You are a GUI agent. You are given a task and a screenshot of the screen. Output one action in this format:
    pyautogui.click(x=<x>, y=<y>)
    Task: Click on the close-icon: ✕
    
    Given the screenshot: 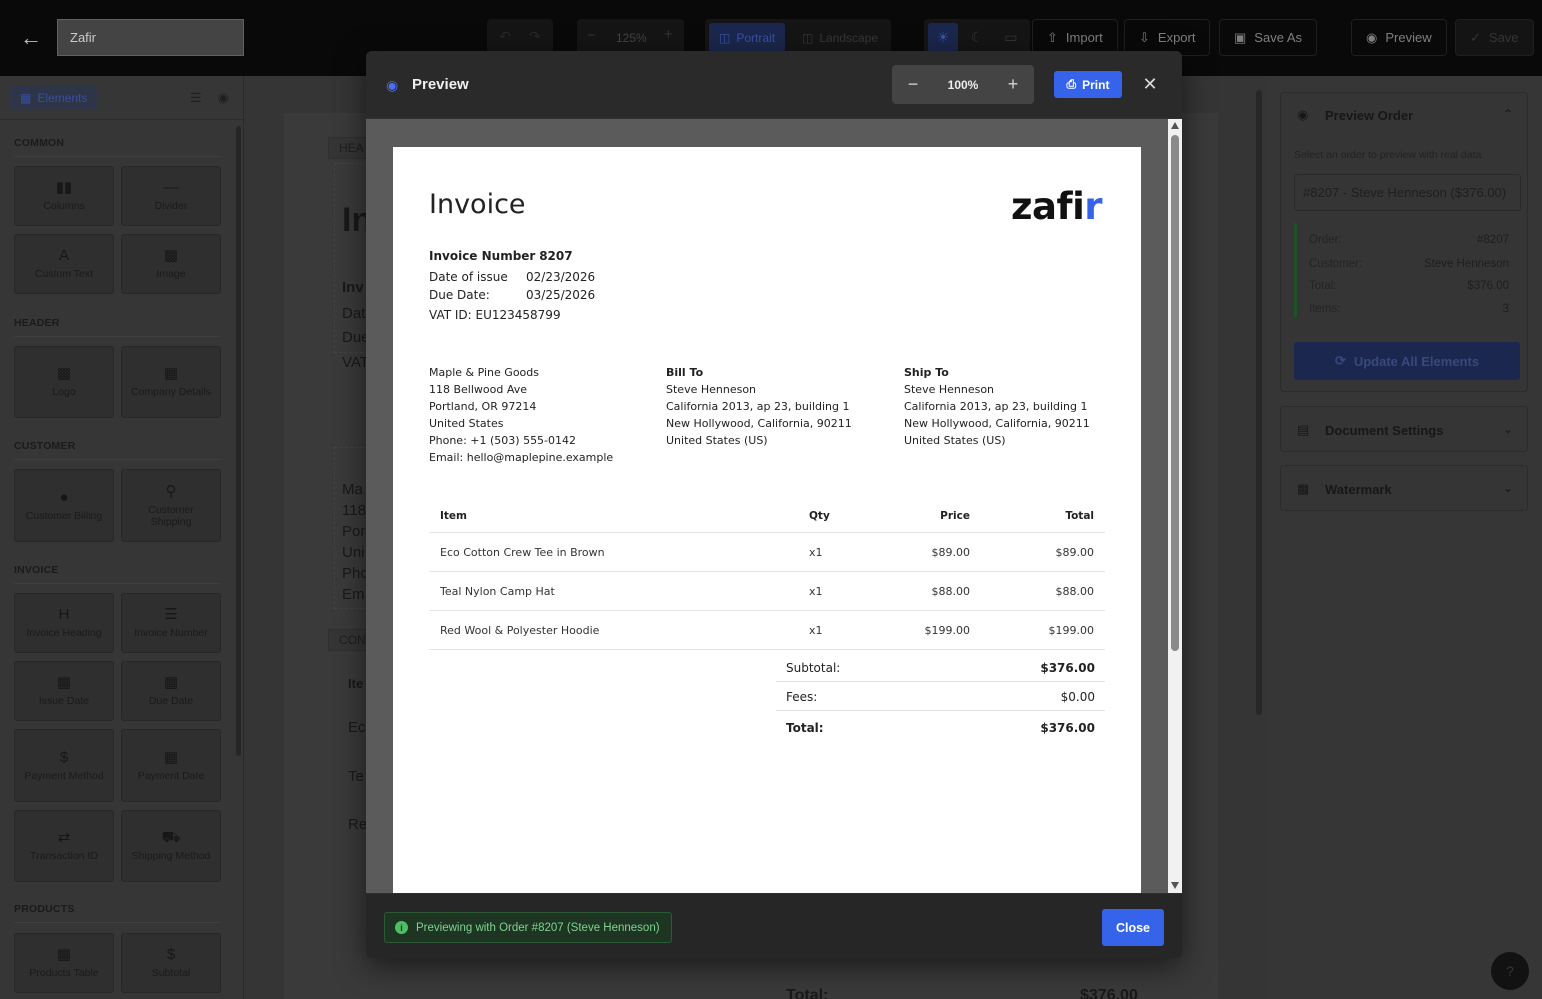 What is the action you would take?
    pyautogui.click(x=1150, y=84)
    